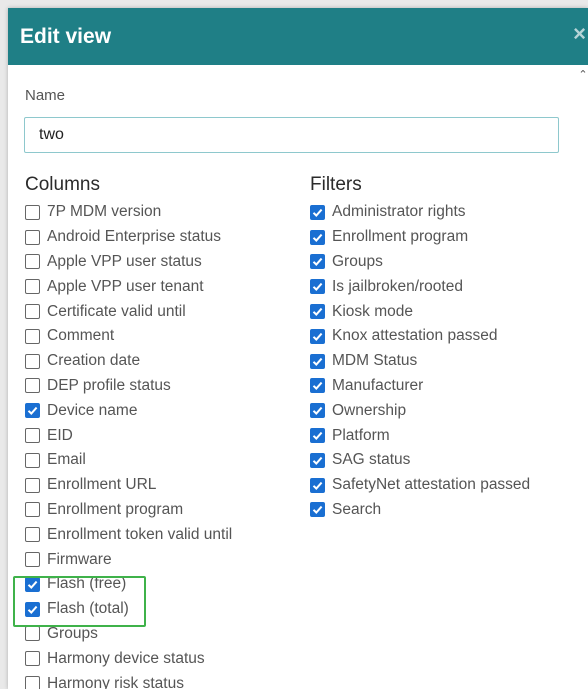 This screenshot has width=588, height=689. I want to click on column-item: Enrollment program, so click(128, 510).